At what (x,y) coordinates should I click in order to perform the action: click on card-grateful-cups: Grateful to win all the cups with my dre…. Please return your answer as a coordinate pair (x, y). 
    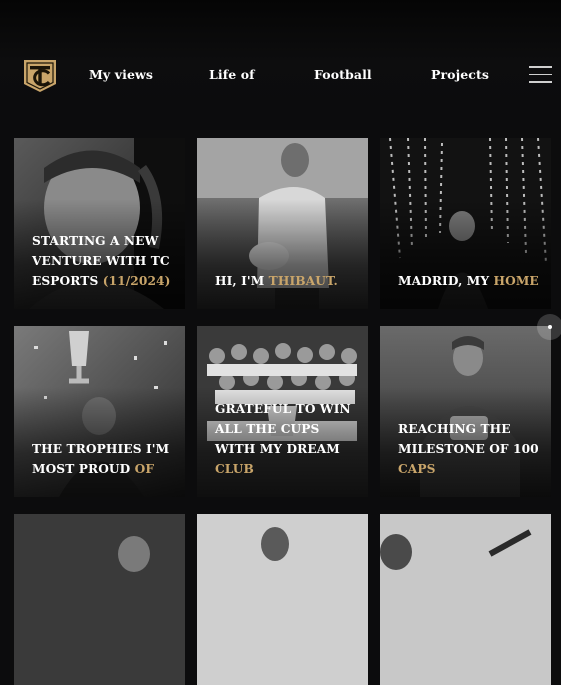
    Looking at the image, I should click on (282, 411).